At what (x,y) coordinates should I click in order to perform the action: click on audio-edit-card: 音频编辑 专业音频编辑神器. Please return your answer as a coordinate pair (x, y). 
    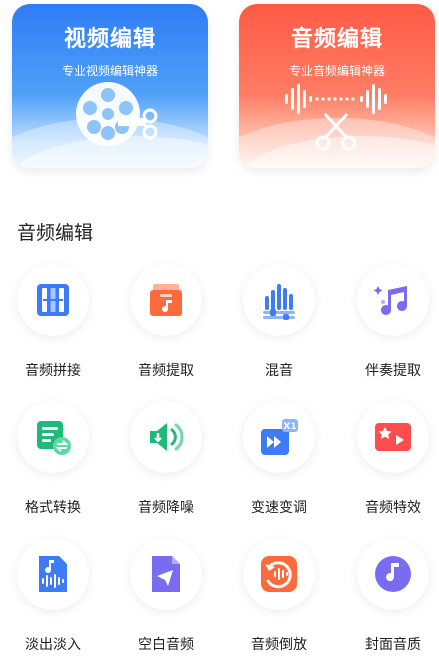
    Looking at the image, I should click on (337, 86).